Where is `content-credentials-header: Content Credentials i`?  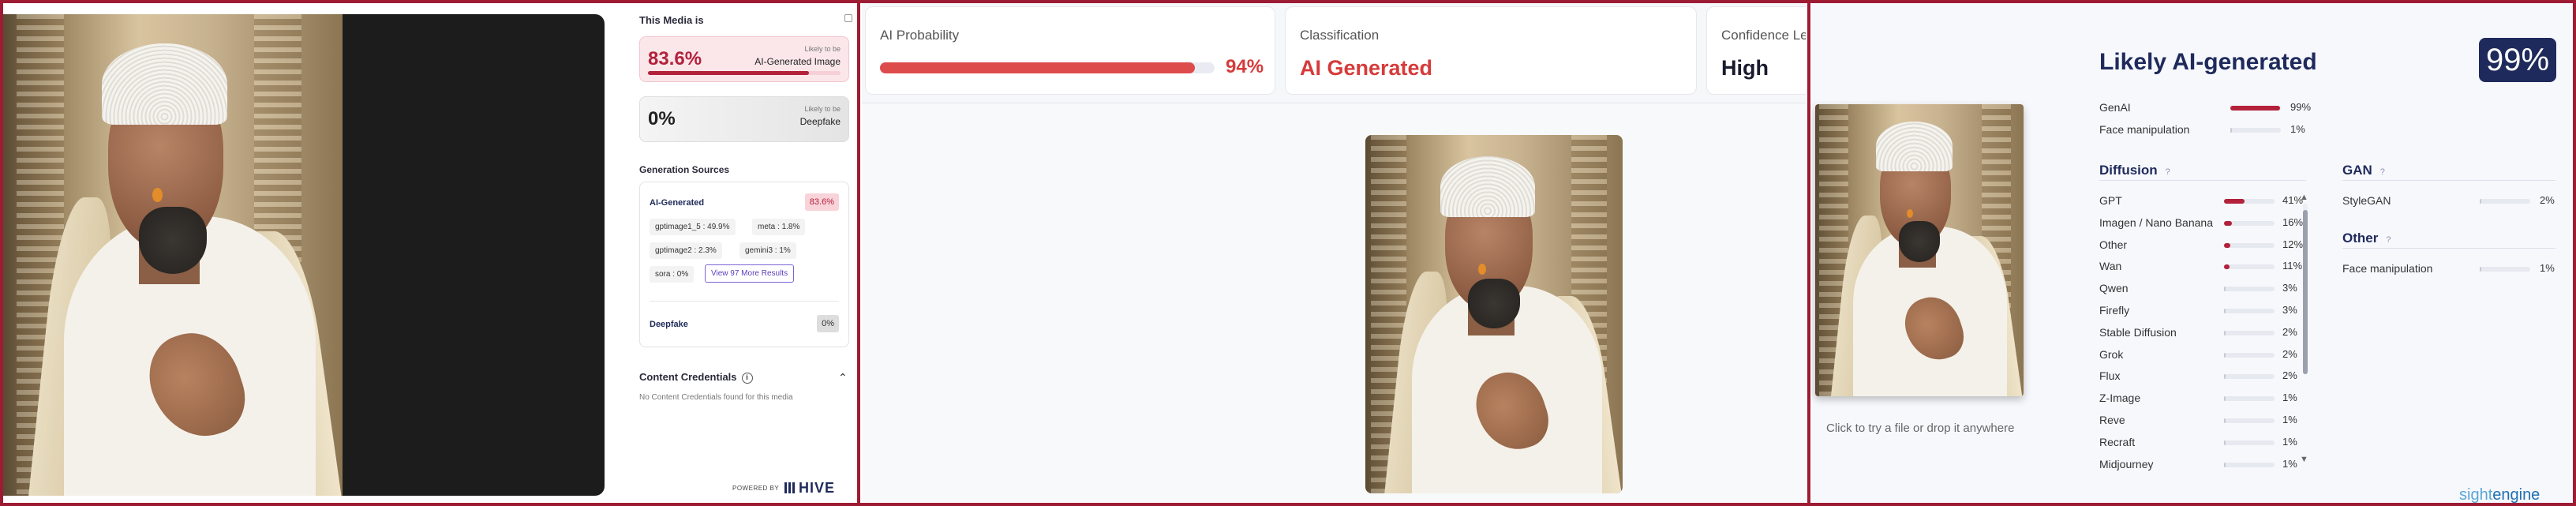 content-credentials-header: Content Credentials i is located at coordinates (696, 377).